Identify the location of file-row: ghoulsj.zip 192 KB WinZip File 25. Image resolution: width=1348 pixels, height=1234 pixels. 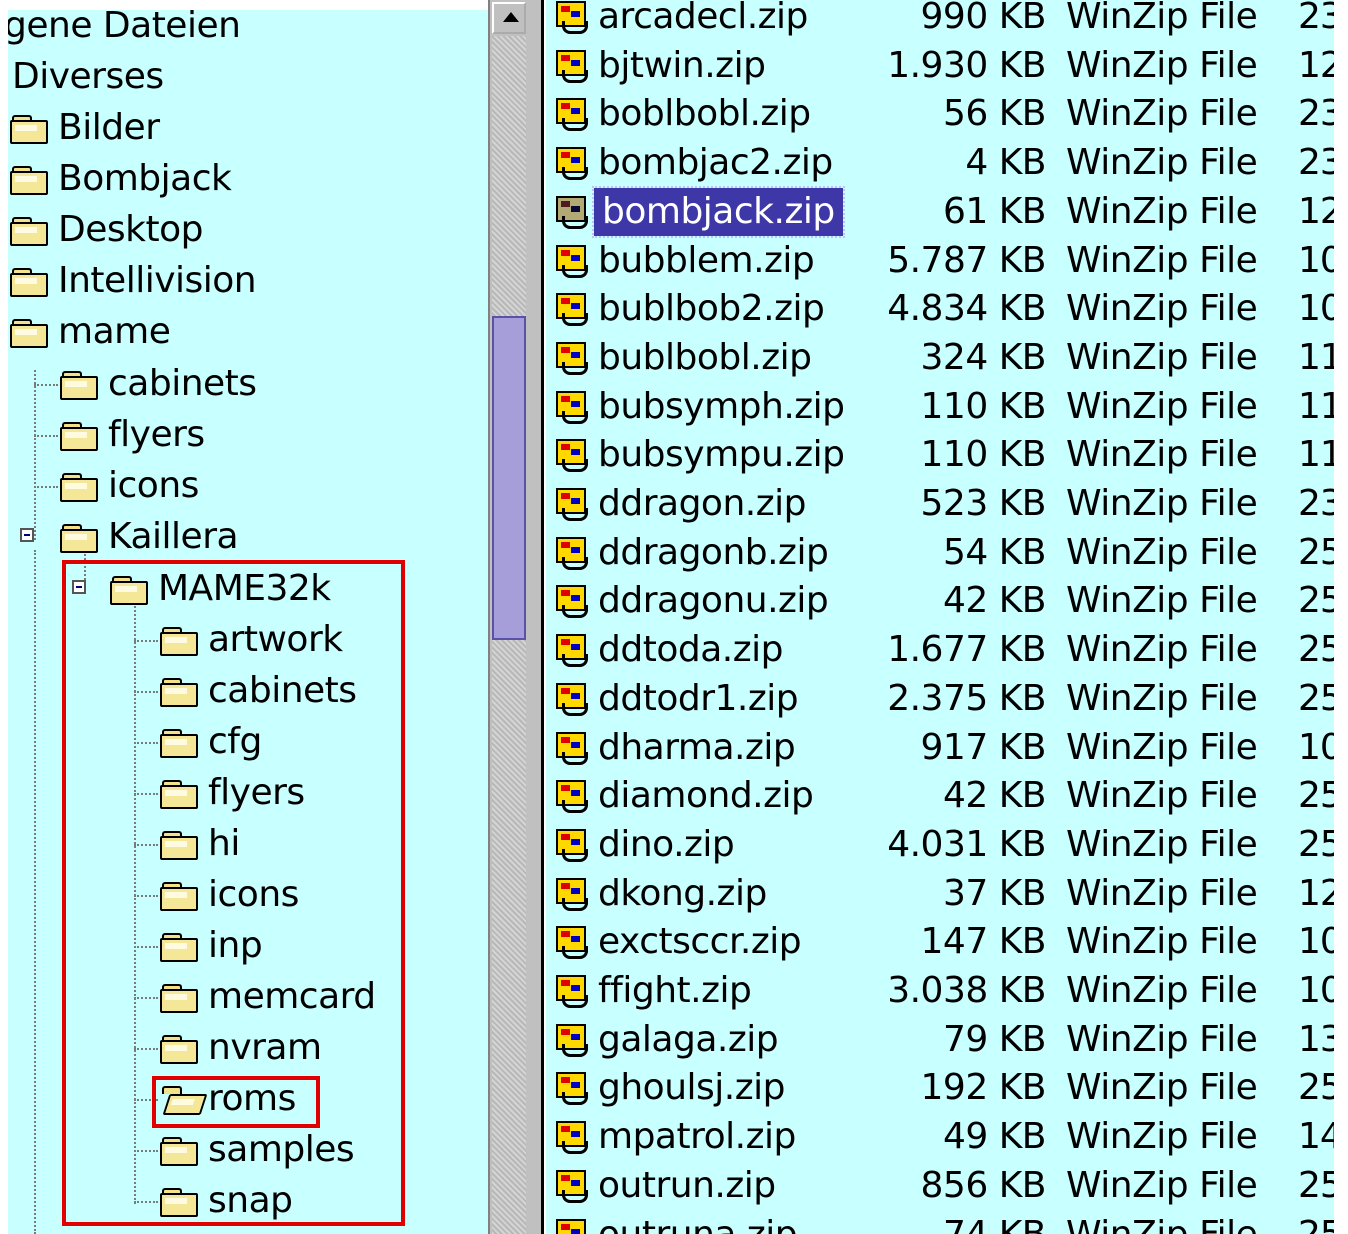
(940, 1088).